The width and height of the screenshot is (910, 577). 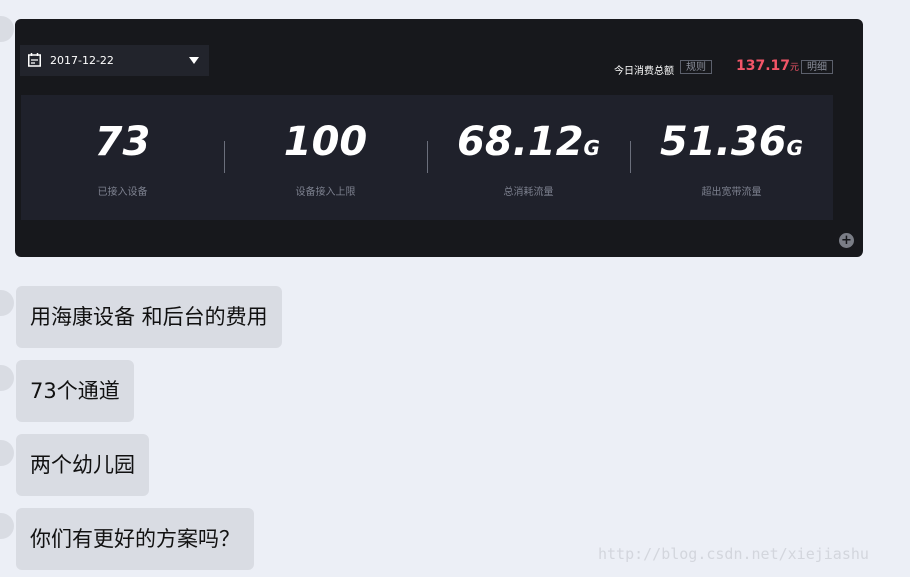 I want to click on stat-caption: 总消耗流量, so click(x=528, y=192).